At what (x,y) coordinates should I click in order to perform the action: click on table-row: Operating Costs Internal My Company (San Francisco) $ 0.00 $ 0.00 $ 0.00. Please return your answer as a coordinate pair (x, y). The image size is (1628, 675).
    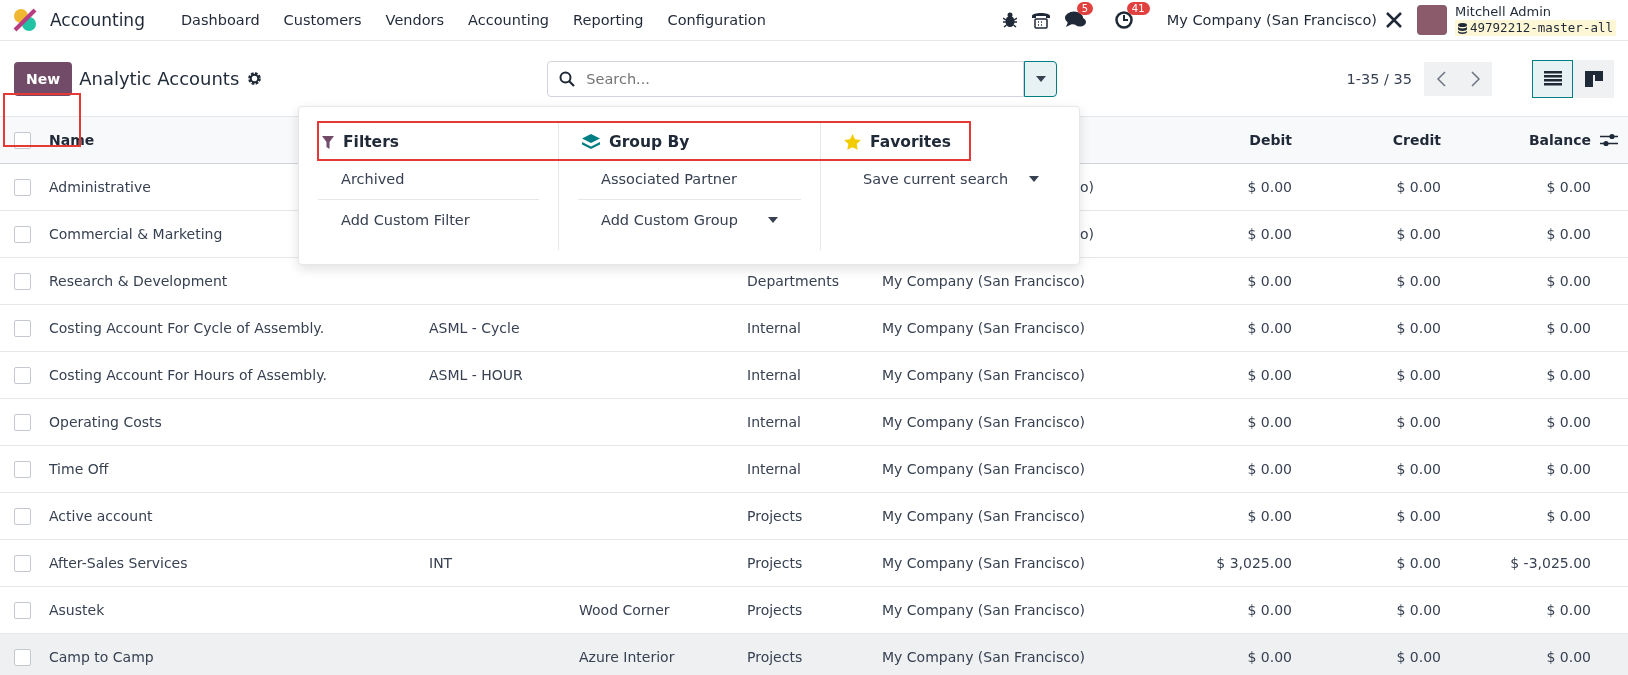
    Looking at the image, I should click on (814, 422).